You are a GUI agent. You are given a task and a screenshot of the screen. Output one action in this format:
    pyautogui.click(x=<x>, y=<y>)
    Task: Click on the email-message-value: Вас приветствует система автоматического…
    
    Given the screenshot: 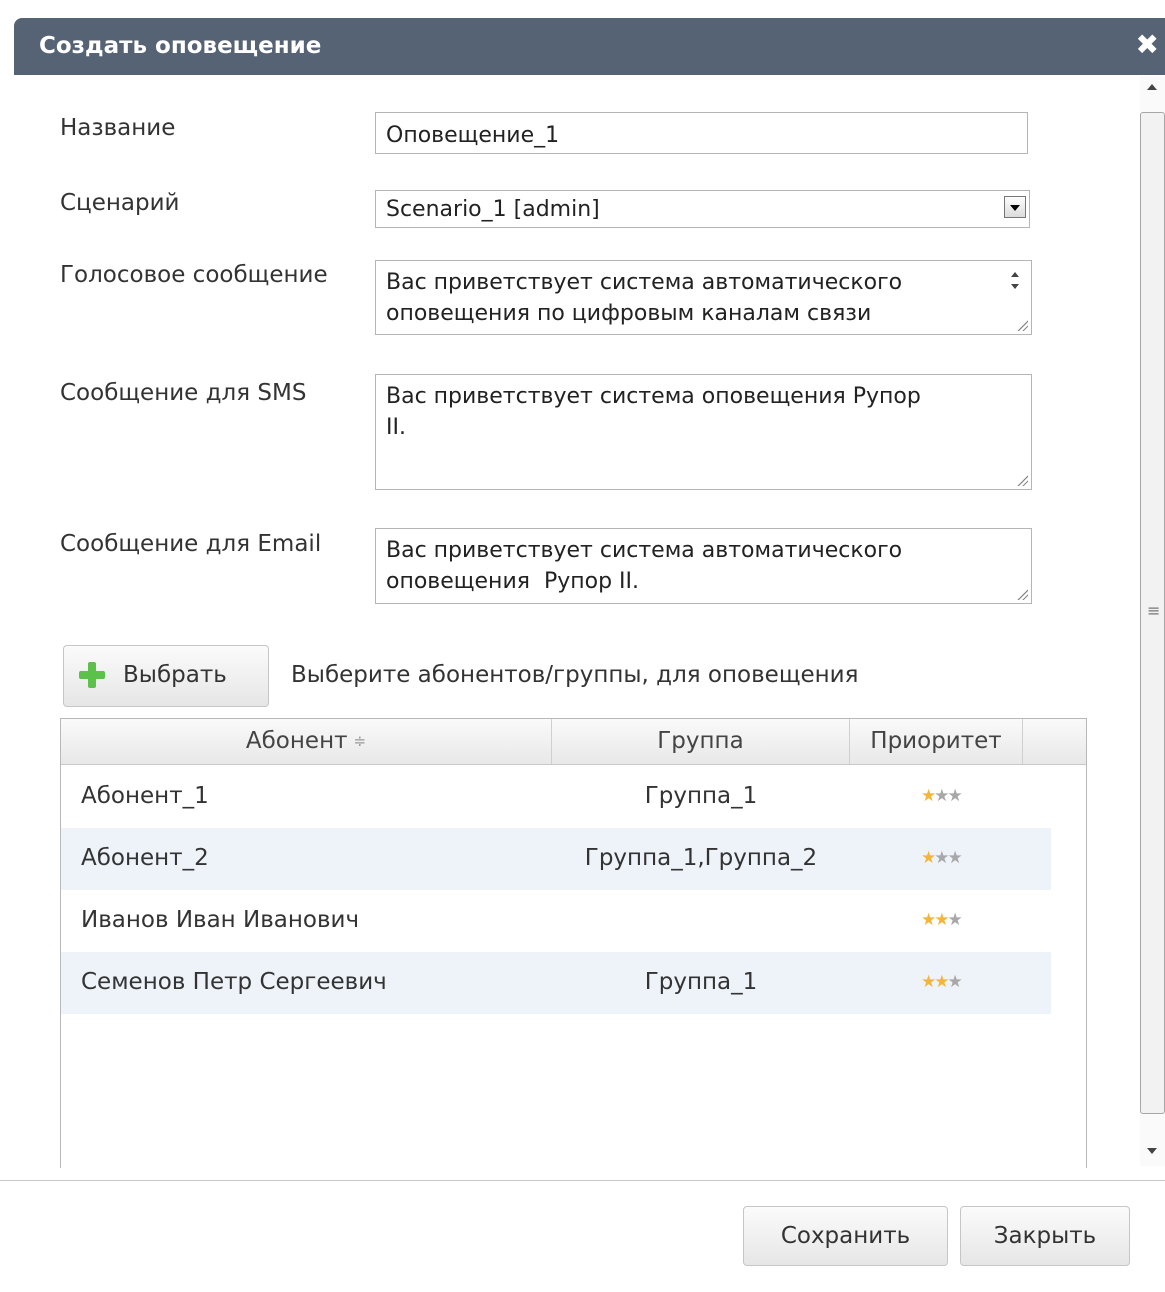 What is the action you would take?
    pyautogui.click(x=644, y=566)
    